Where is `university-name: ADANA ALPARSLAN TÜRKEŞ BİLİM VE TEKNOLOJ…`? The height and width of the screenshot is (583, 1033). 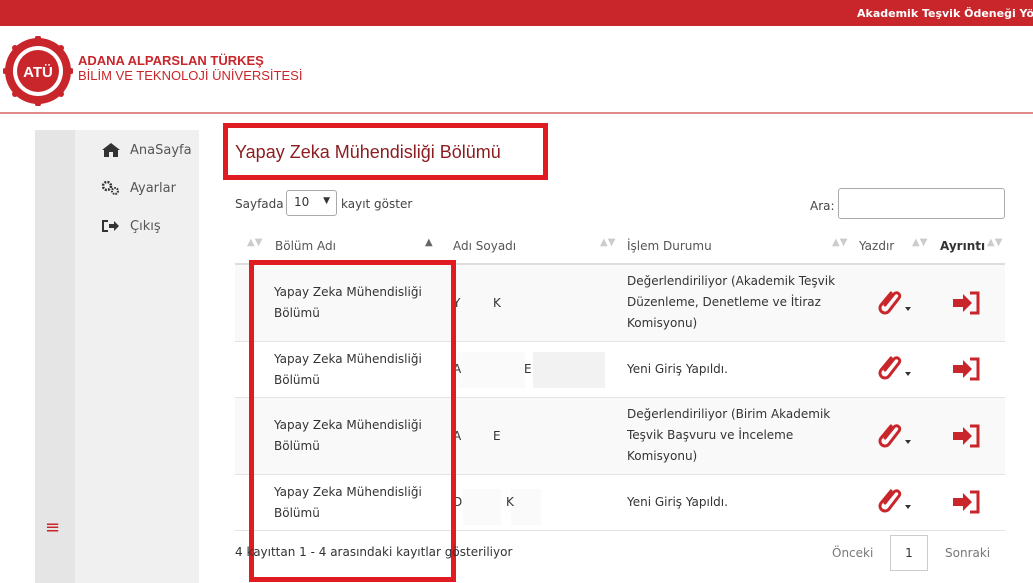
university-name: ADANA ALPARSLAN TÜRKEŞ BİLİM VE TEKNOLOJ… is located at coordinates (190, 68).